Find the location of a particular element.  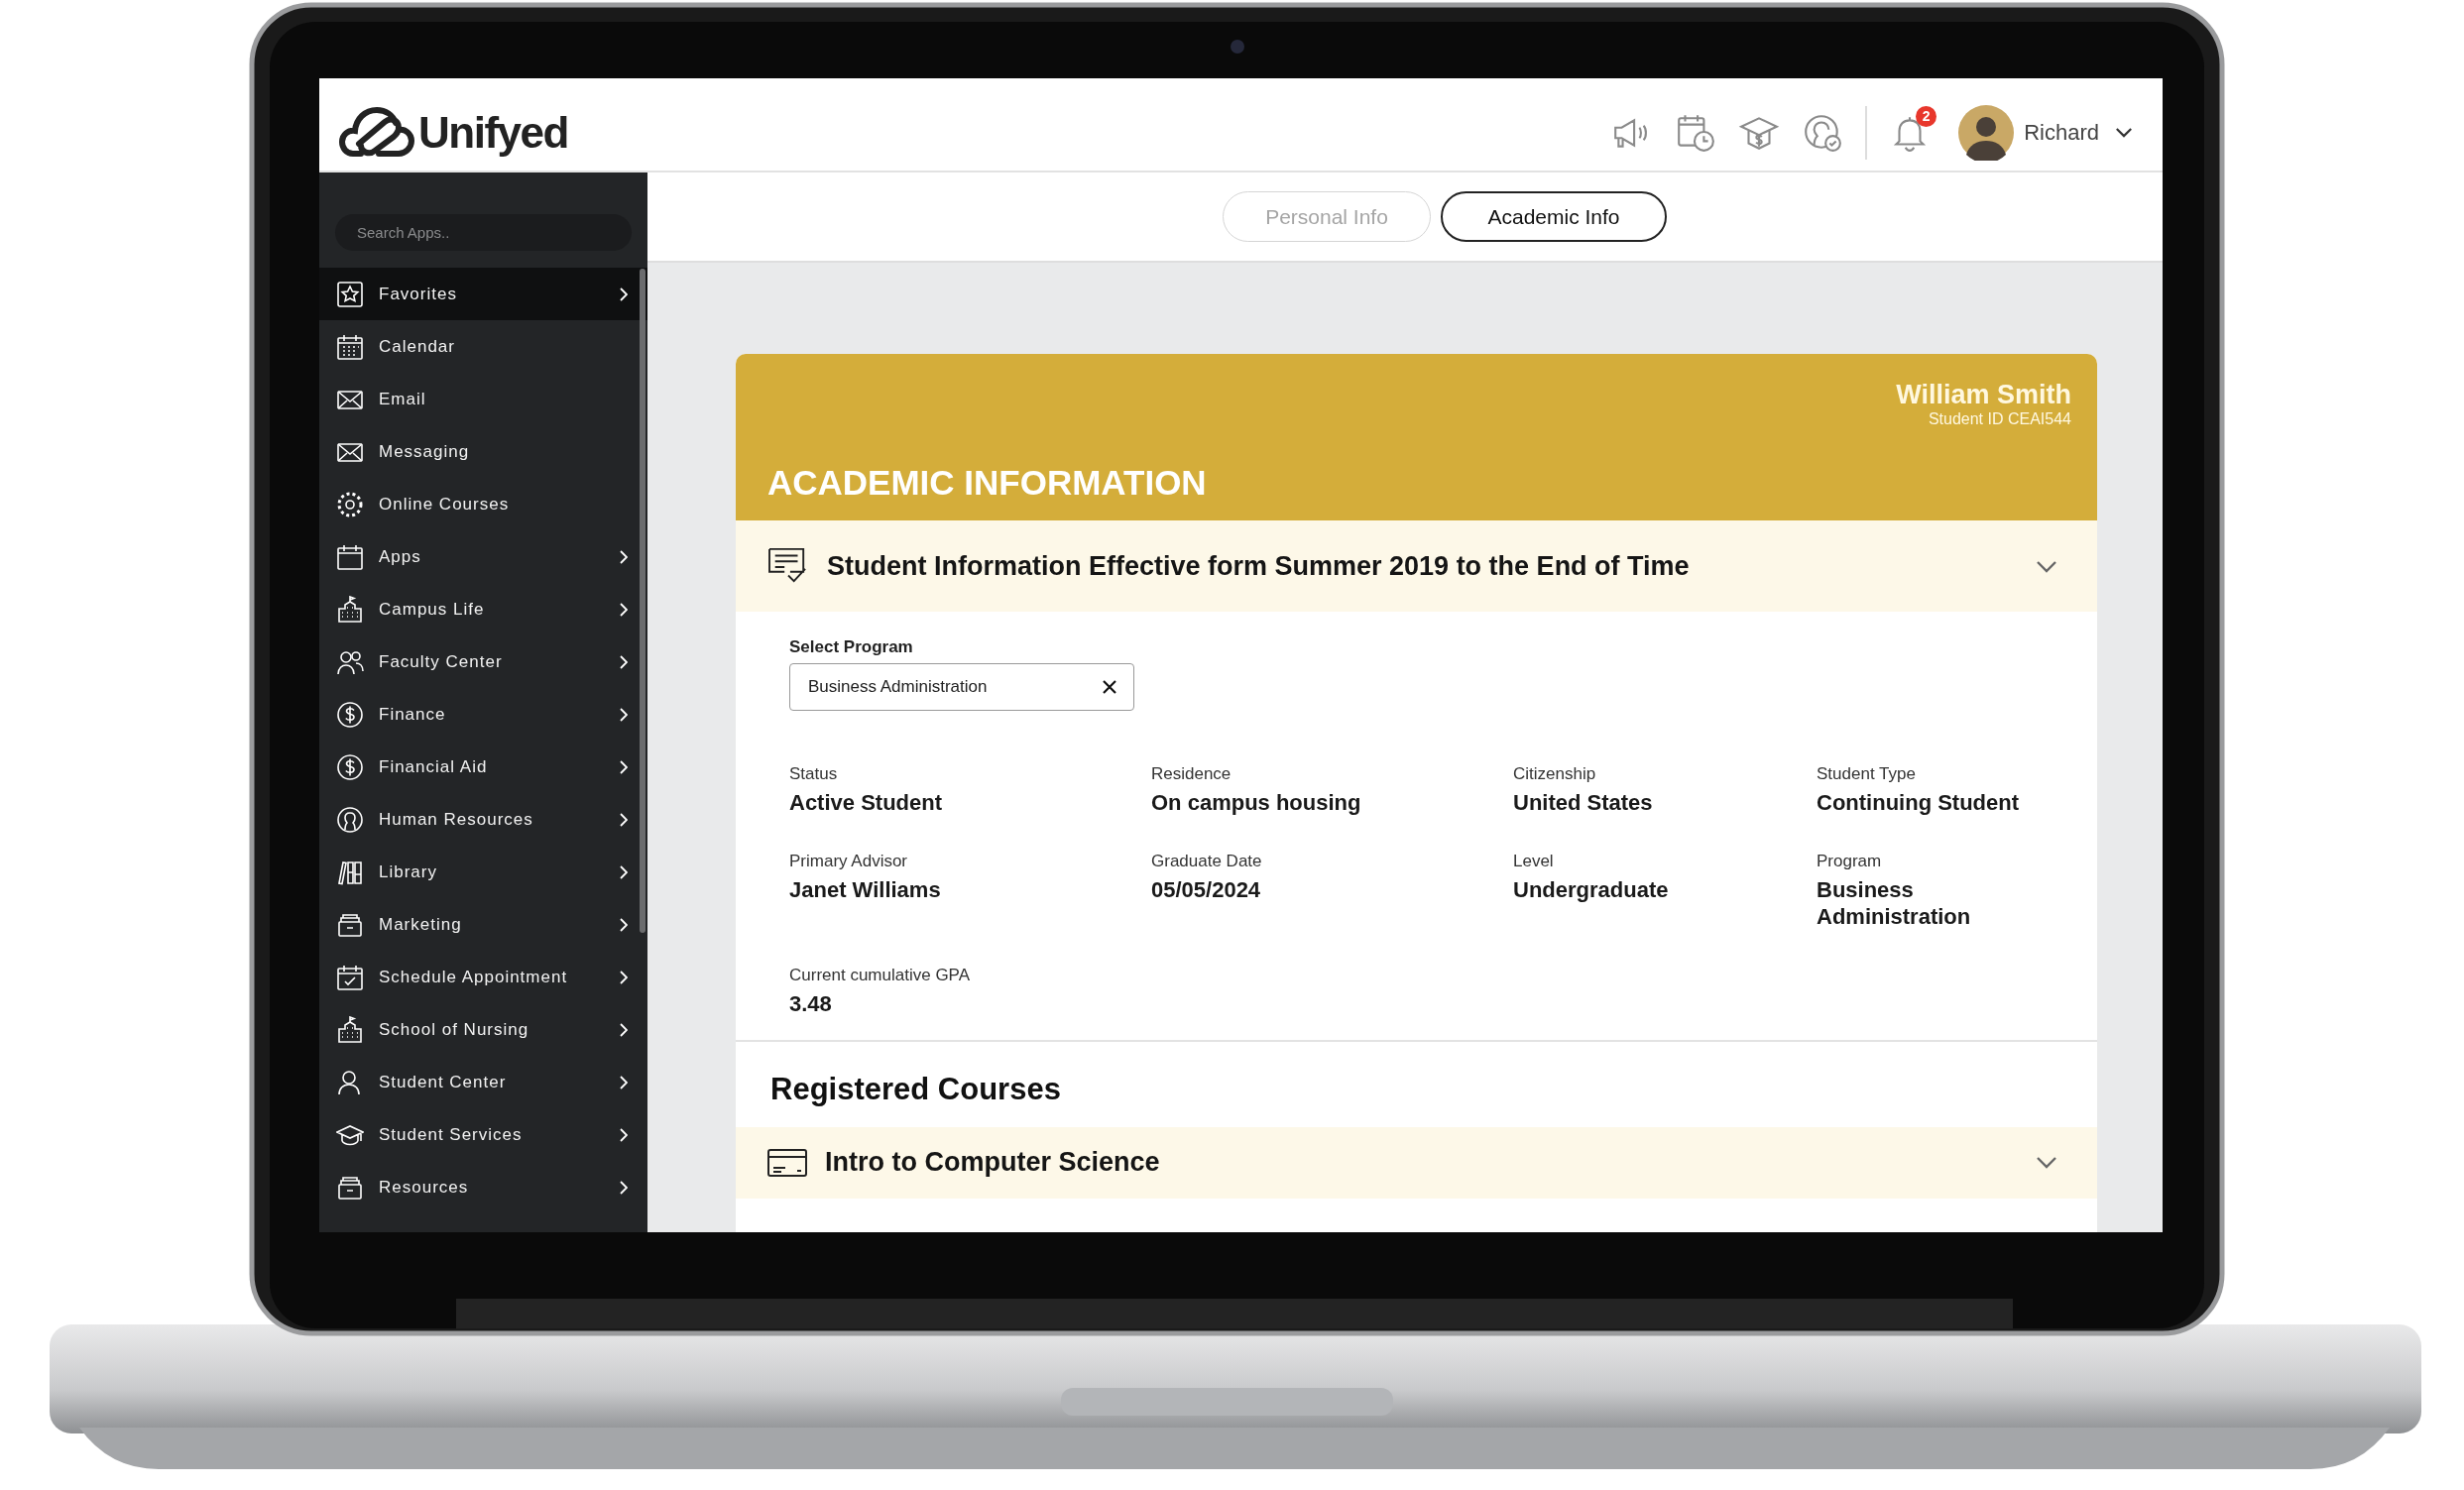

sidebar-item: Human Resources is located at coordinates (483, 819).